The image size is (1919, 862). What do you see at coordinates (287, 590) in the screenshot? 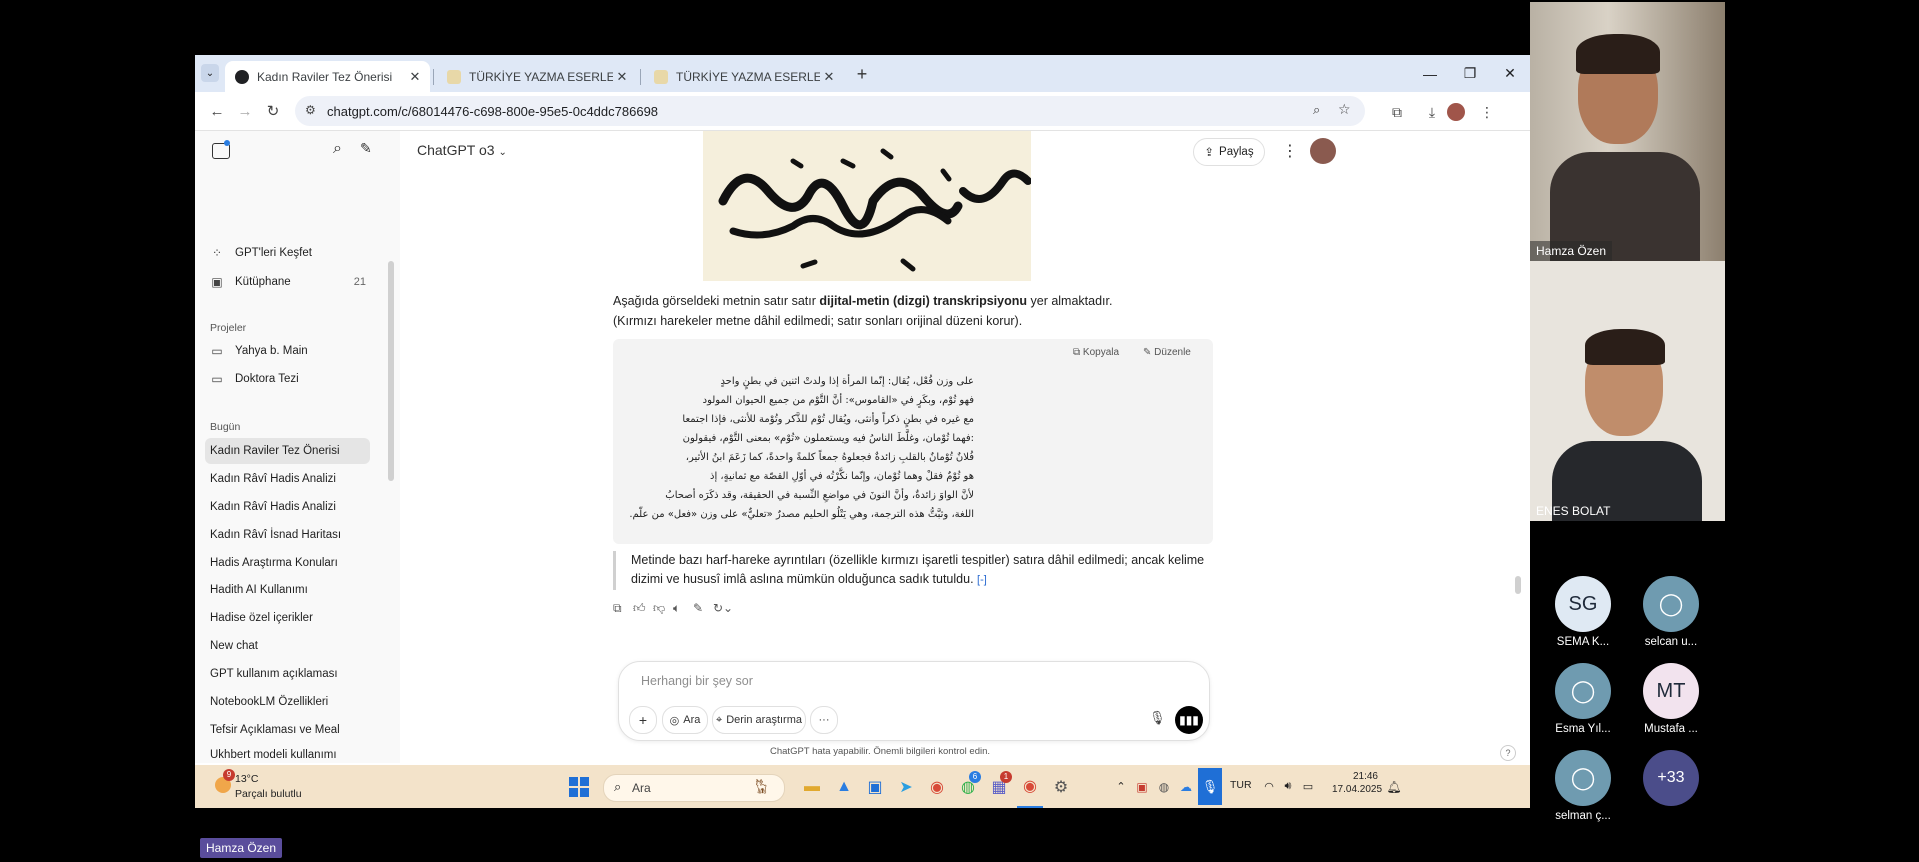
I see `chat-item: Hadith AI Kullanımı` at bounding box center [287, 590].